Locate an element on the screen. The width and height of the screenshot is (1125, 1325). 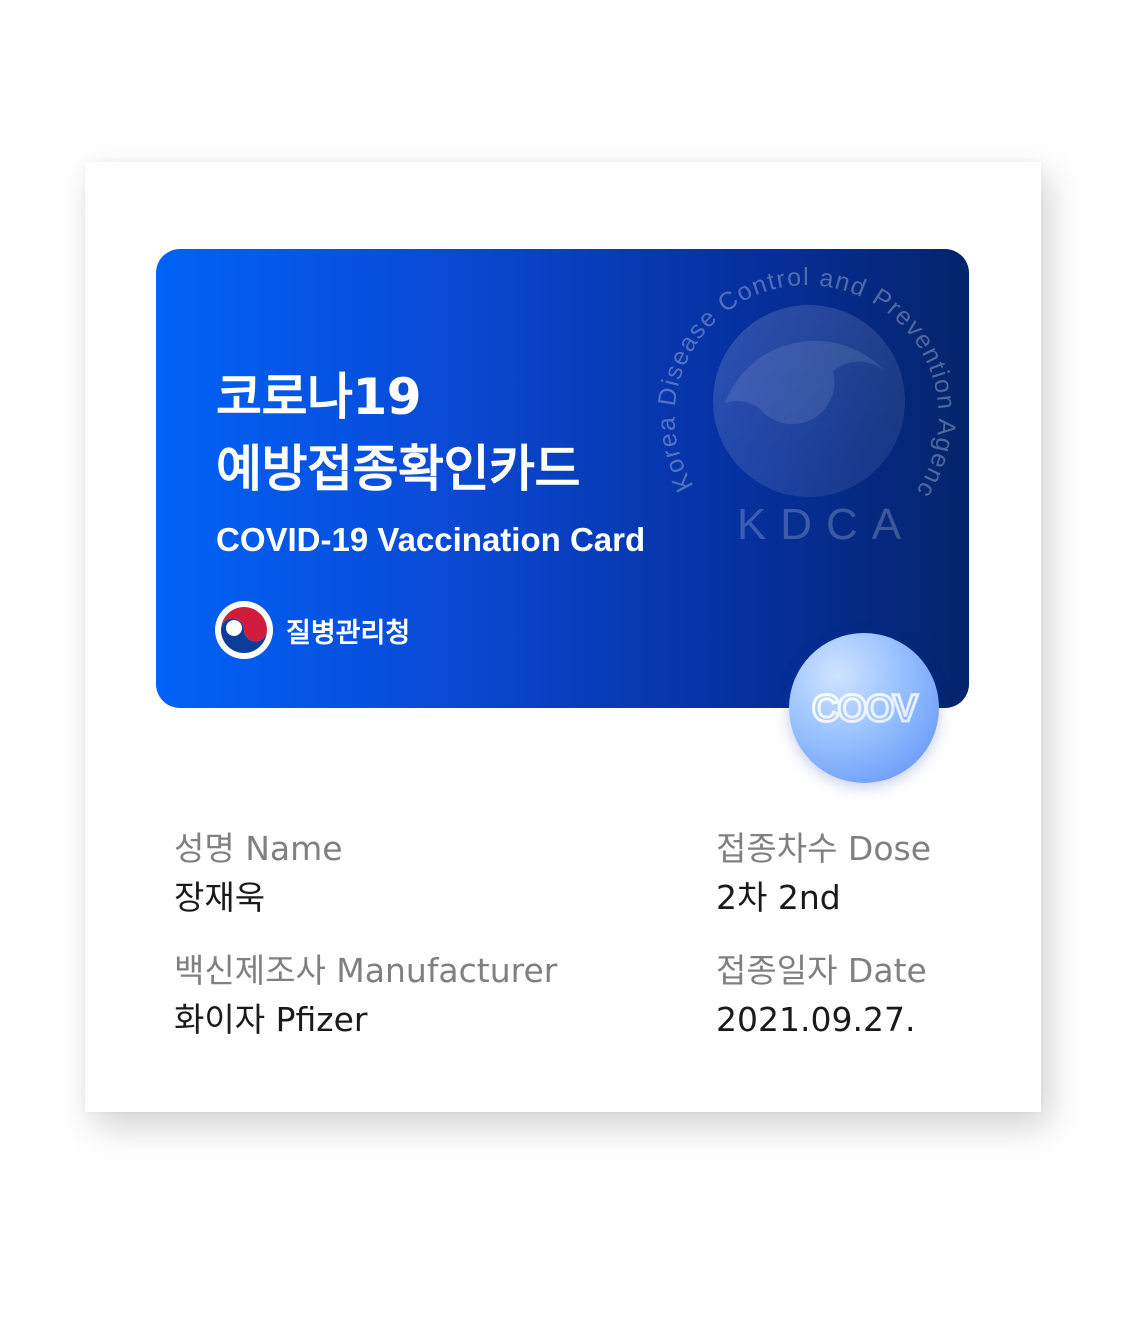
agency-name: 질병관리청 is located at coordinates (348, 633).